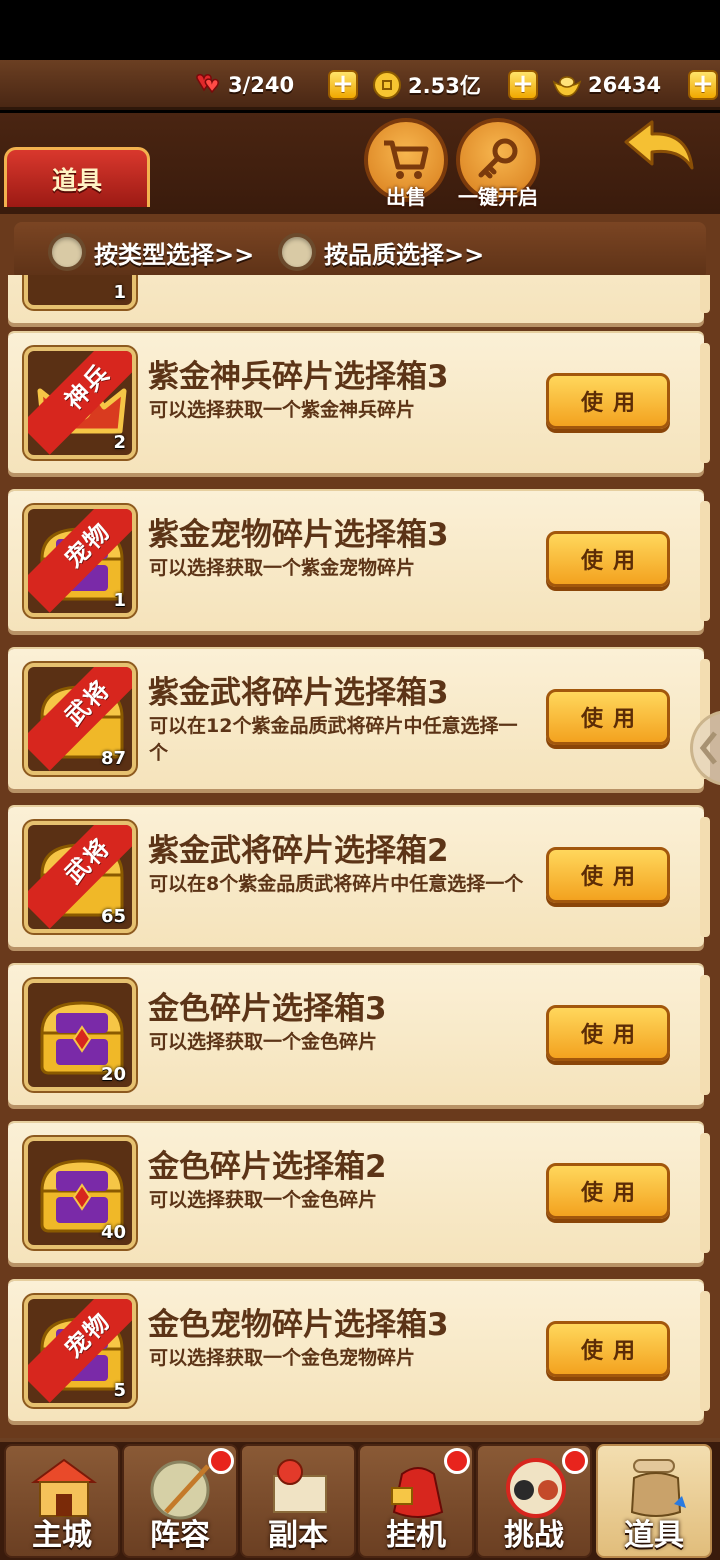 Image resolution: width=720 pixels, height=1560 pixels. I want to click on nav-lineup: 阵容, so click(180, 1501).